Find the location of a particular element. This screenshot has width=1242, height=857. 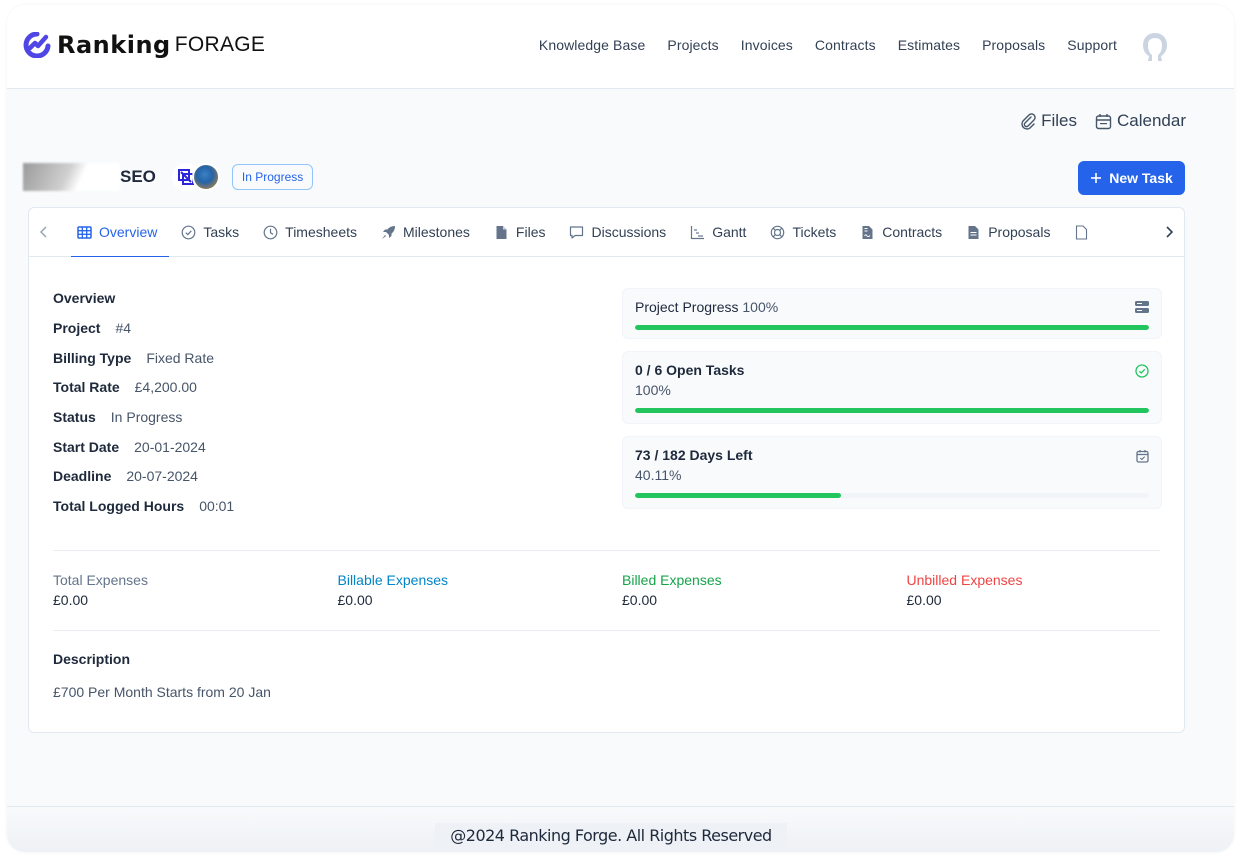

expense-unbilled: Unbilled Expenses £0.00 is located at coordinates (1049, 590).